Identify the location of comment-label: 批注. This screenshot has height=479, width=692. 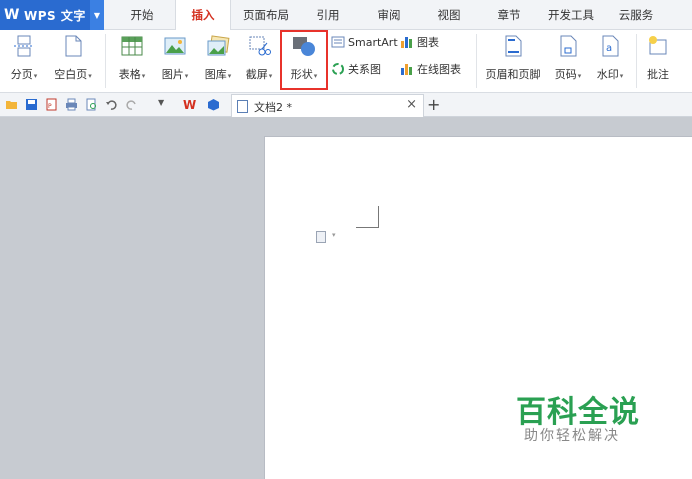
(658, 74).